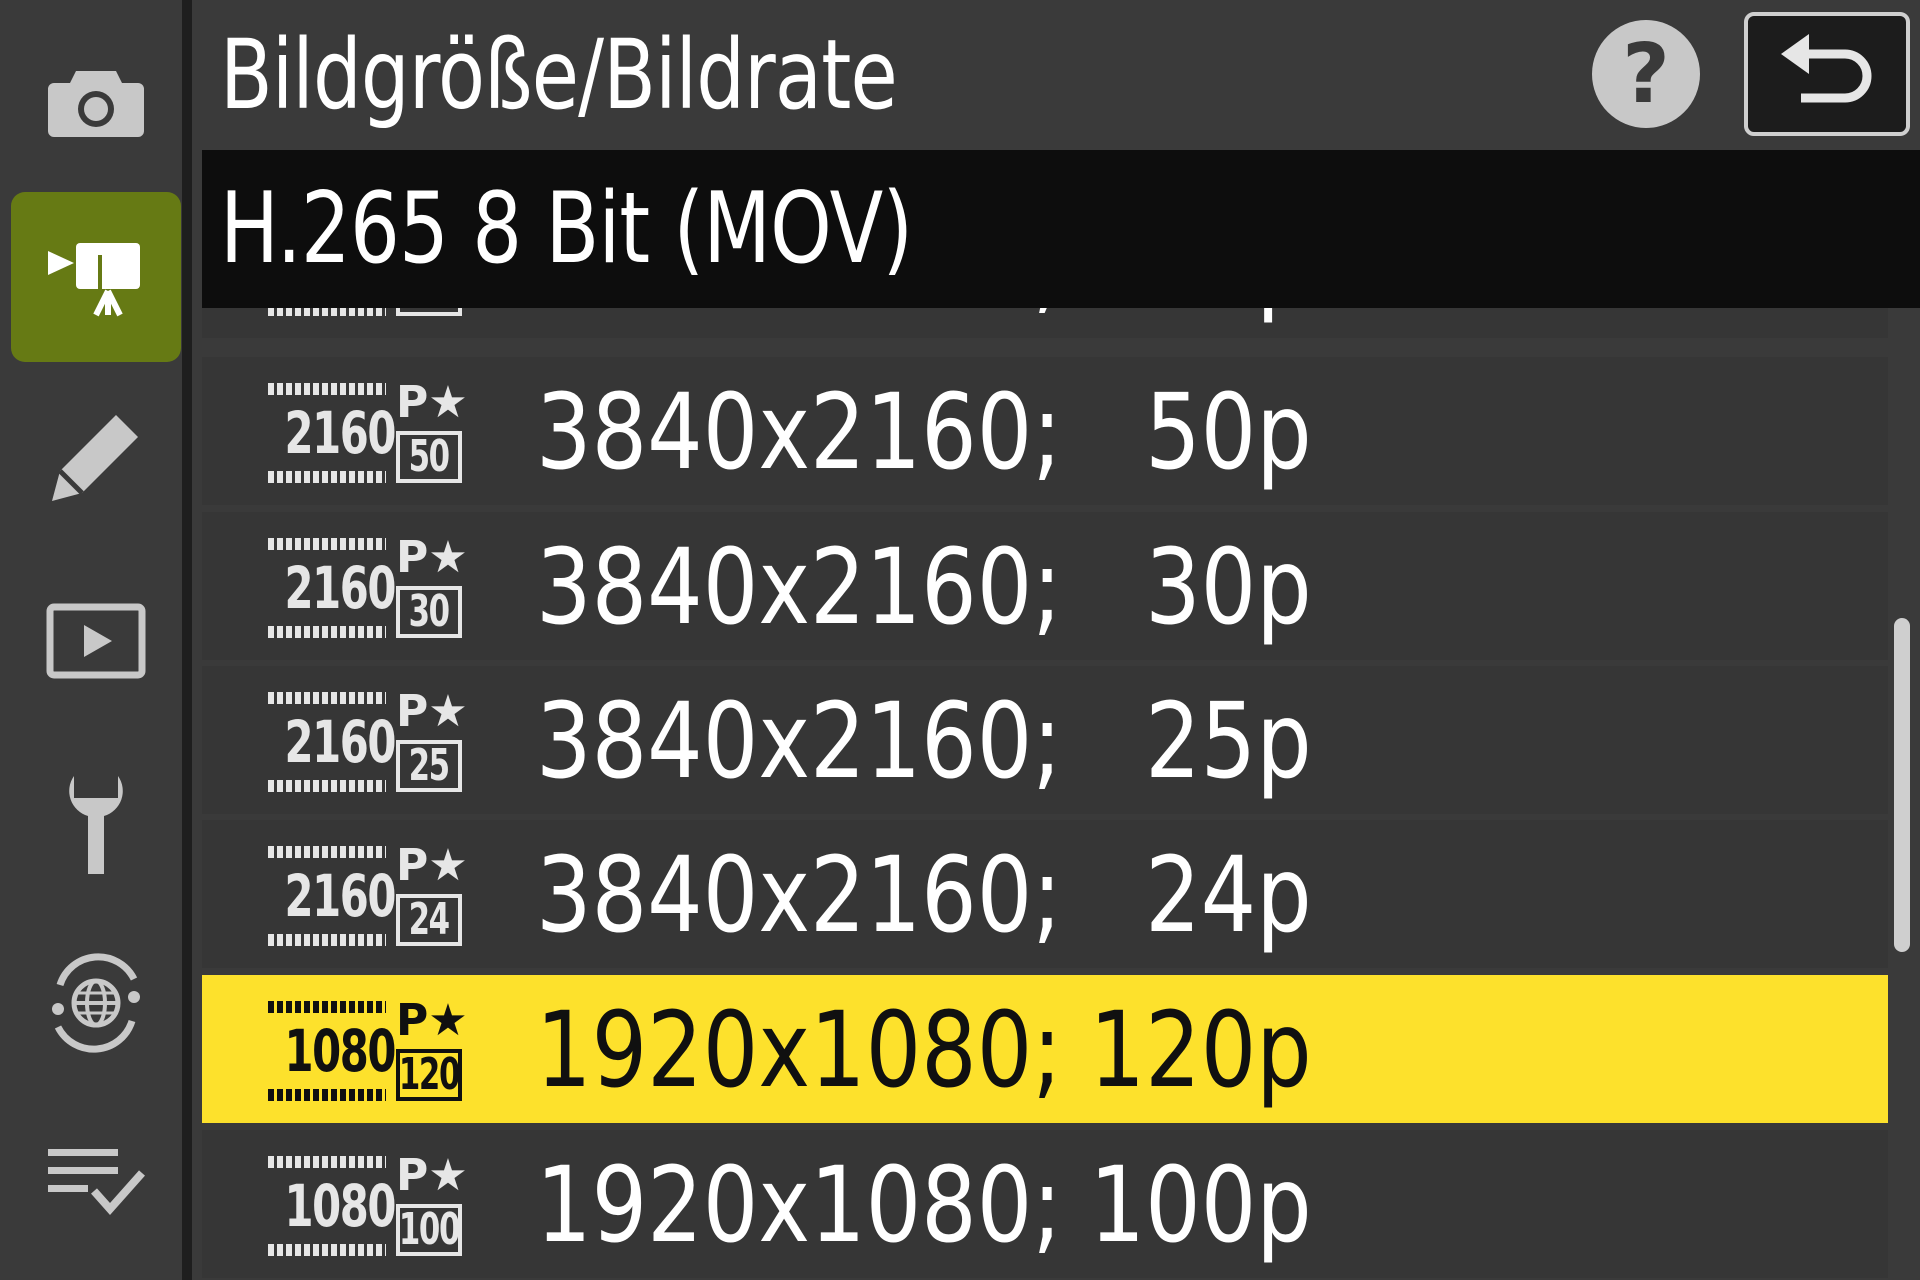 This screenshot has width=1920, height=1280. Describe the element at coordinates (924, 432) in the screenshot. I see `list-item-label: 3840x2160; 50p` at that location.